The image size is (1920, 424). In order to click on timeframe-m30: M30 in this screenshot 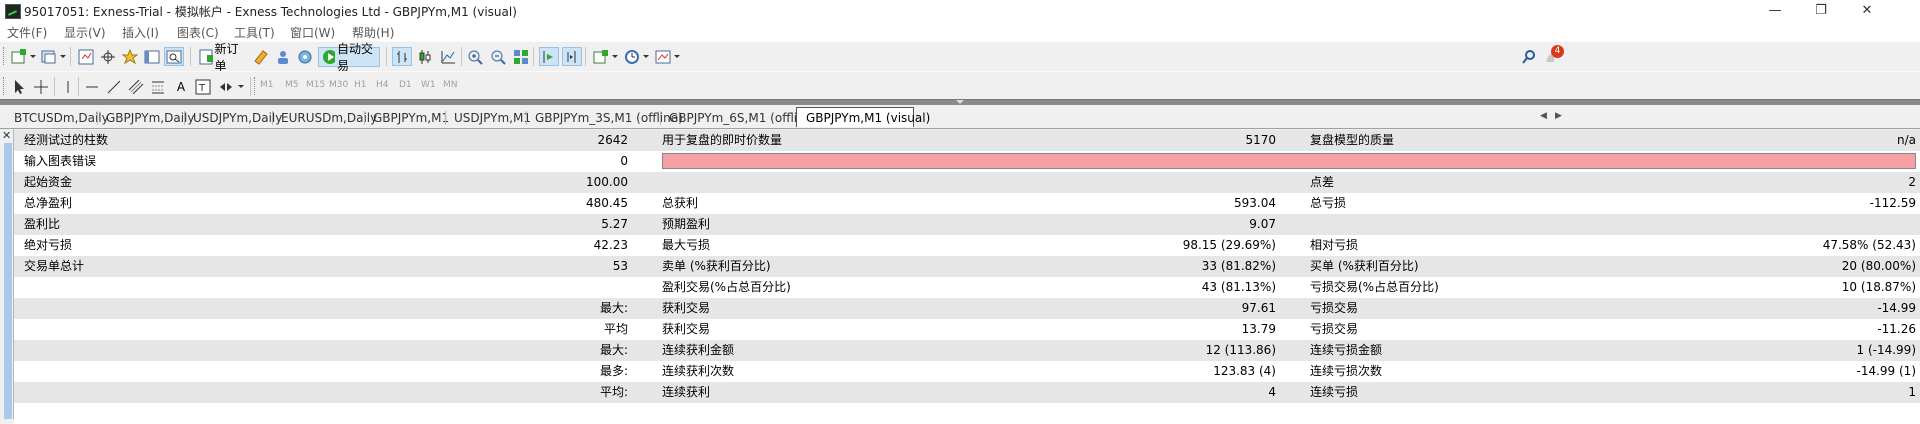, I will do `click(338, 85)`.